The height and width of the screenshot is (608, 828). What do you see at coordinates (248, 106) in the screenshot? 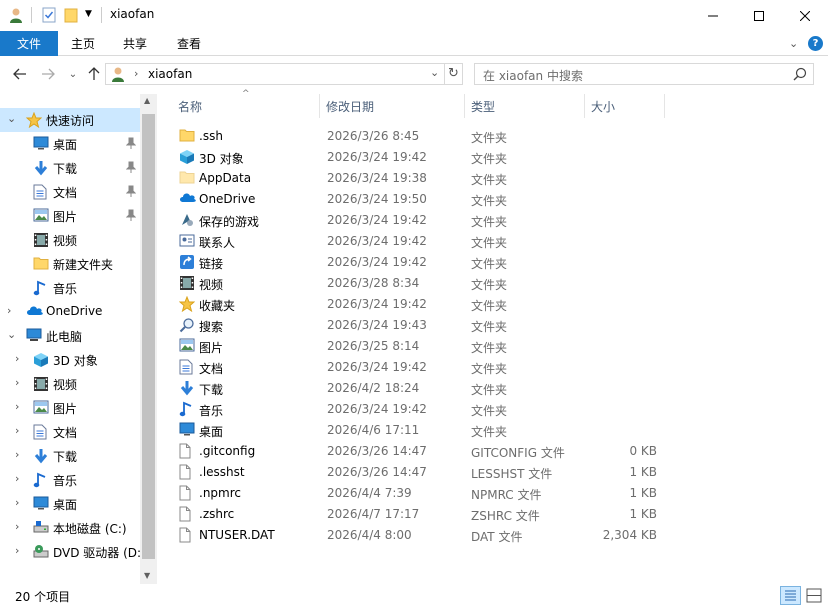
I see `column-header-name: 名称` at bounding box center [248, 106].